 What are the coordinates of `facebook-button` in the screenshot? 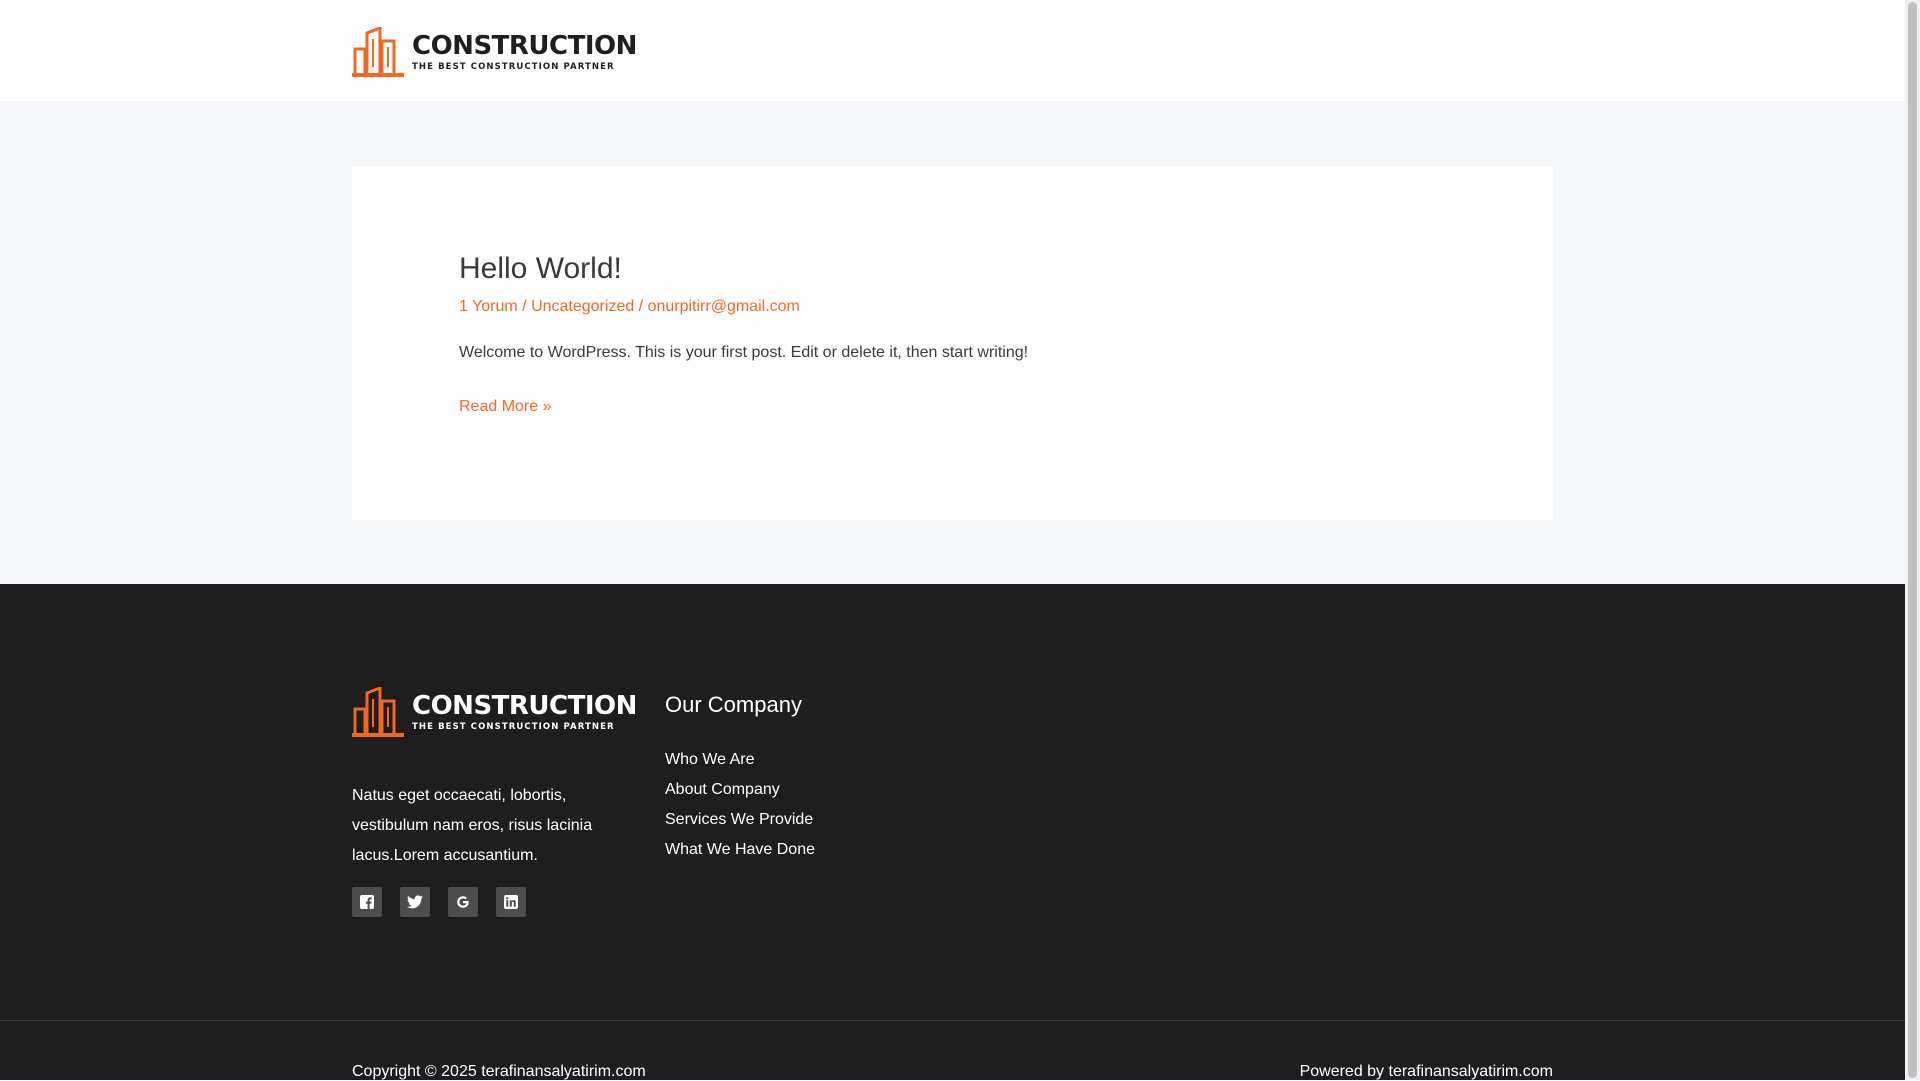 It's located at (367, 902).